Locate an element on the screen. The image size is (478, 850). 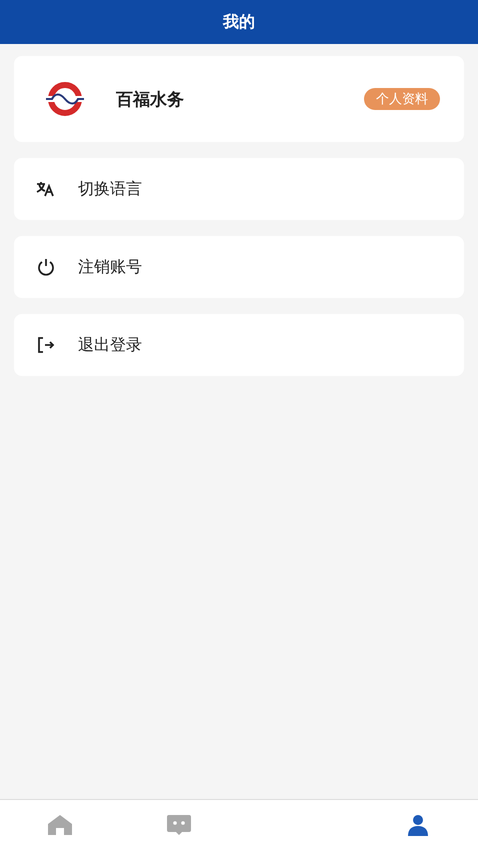
company-name: 百福水务 is located at coordinates (150, 99).